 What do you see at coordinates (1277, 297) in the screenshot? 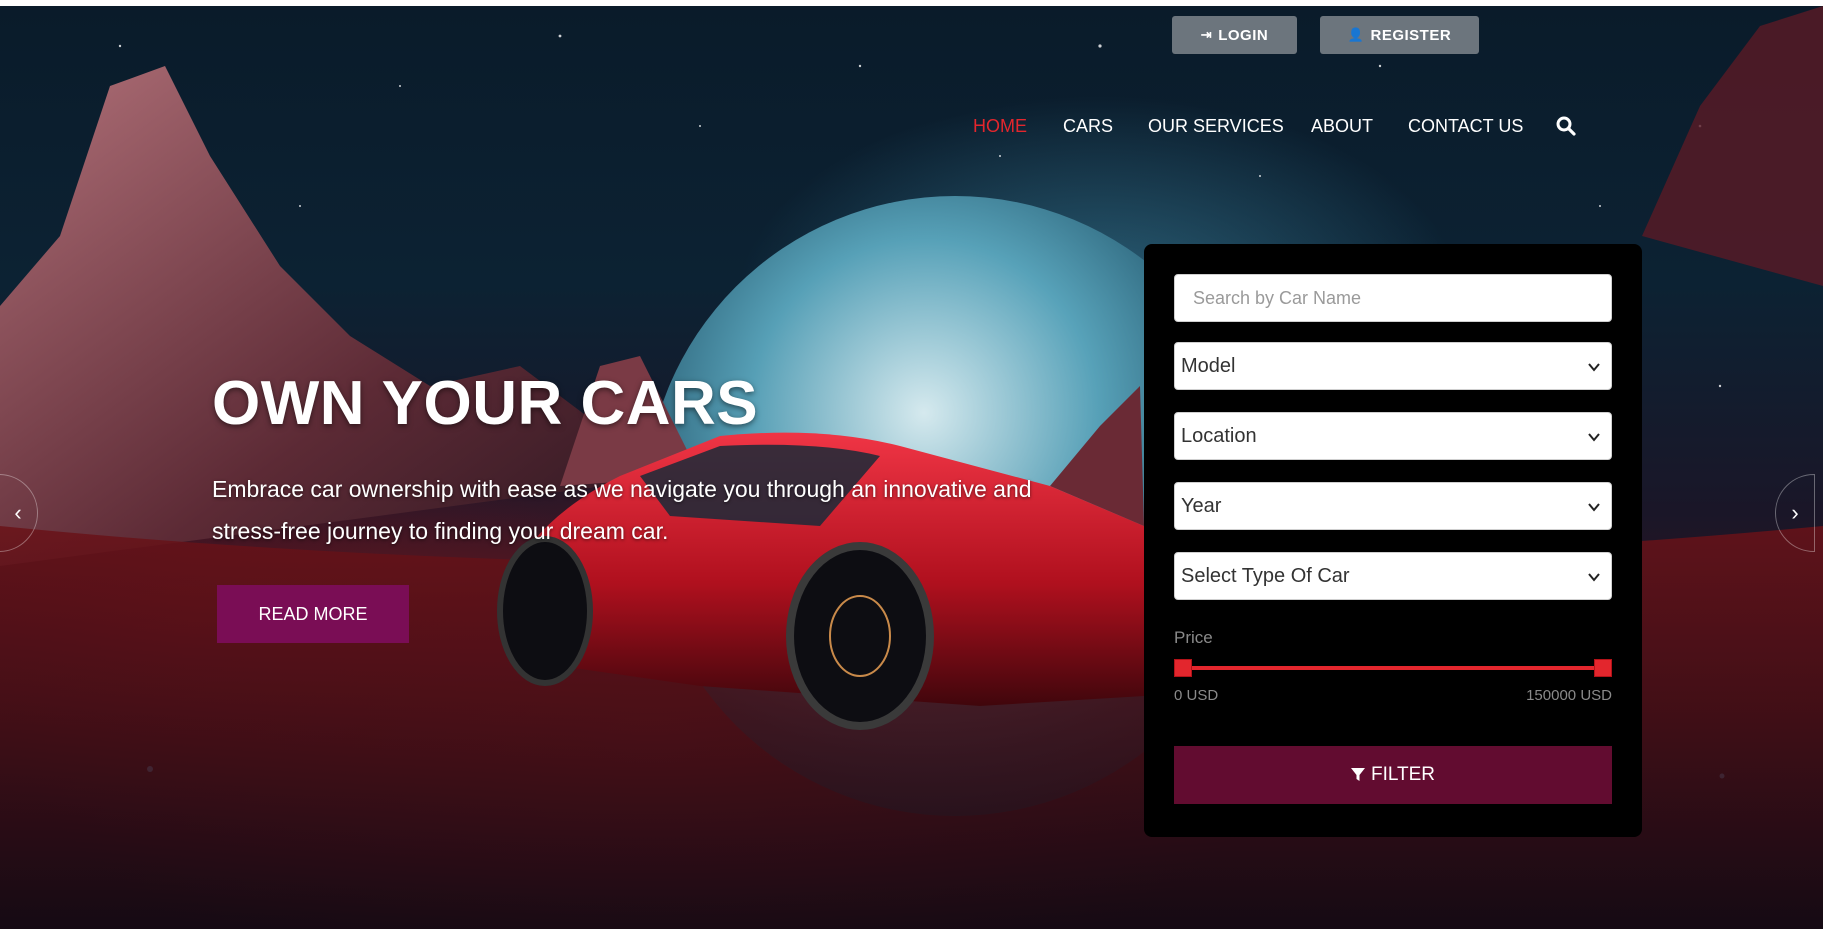
I see `search-placeholder: Search by Car Name` at bounding box center [1277, 297].